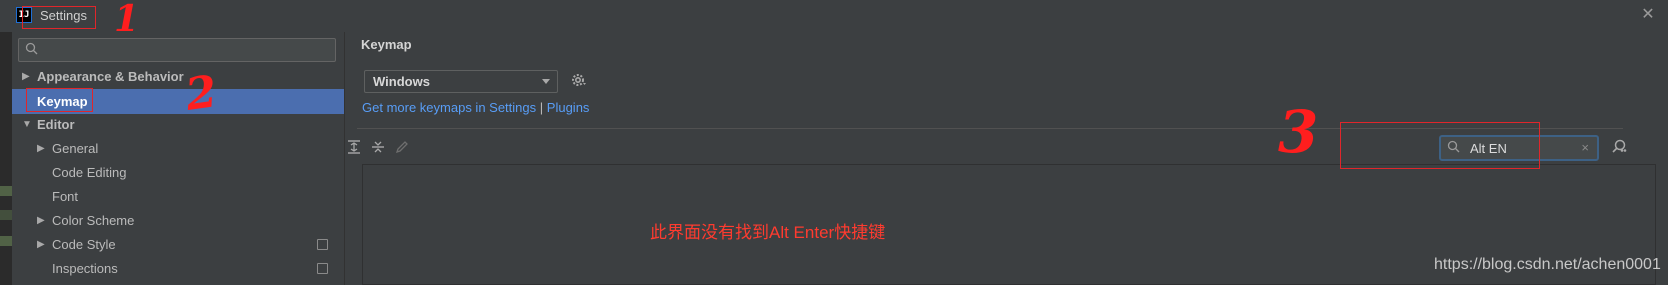 Image resolution: width=1668 pixels, height=285 pixels. What do you see at coordinates (178, 196) in the screenshot?
I see `sidebar-item-font: Font` at bounding box center [178, 196].